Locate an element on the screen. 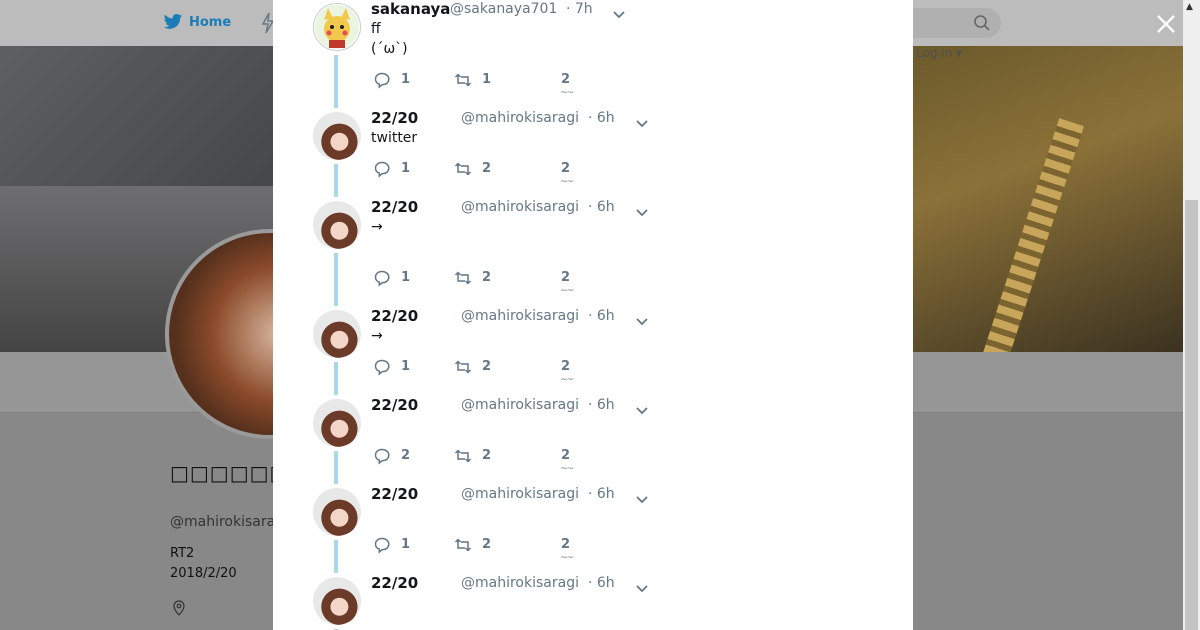 The image size is (1200, 630). scroll-up-arrow-icon: ▲ is located at coordinates (1189, 7).